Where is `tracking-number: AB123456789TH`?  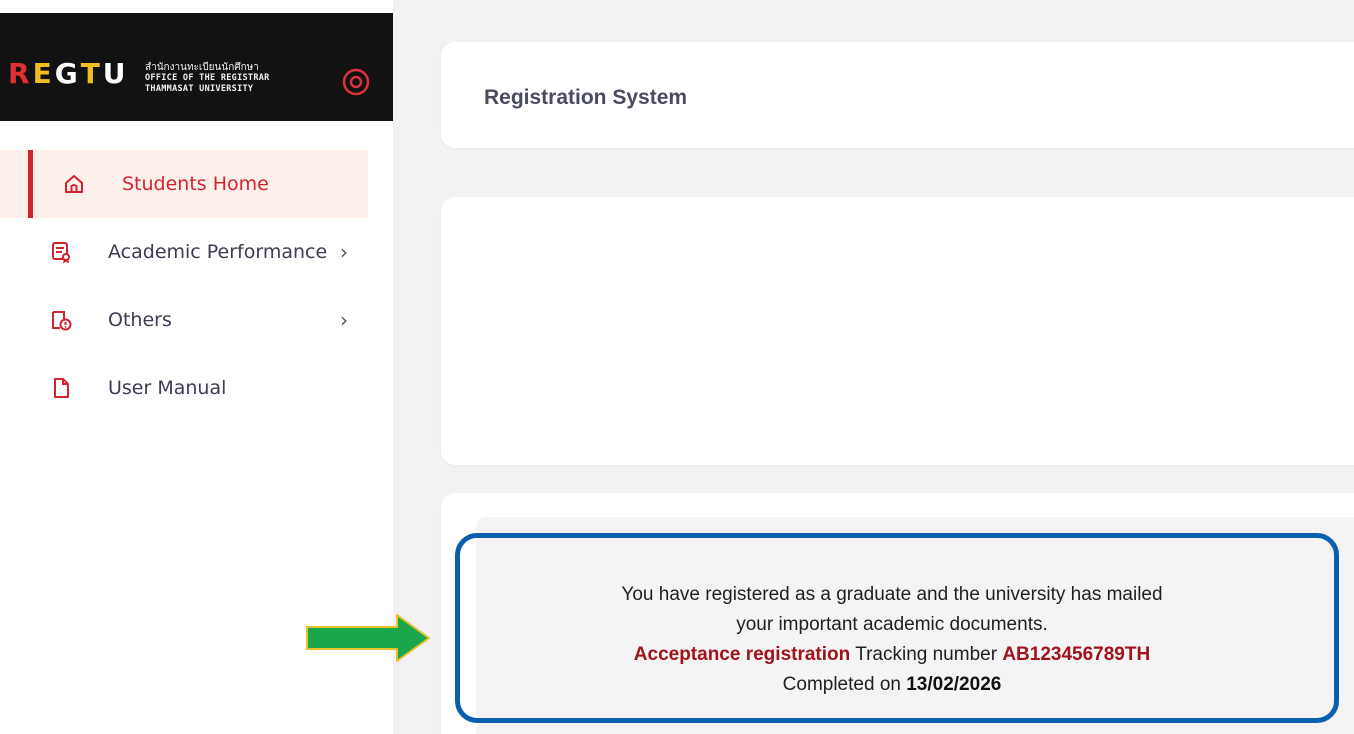
tracking-number: AB123456789TH is located at coordinates (1076, 654).